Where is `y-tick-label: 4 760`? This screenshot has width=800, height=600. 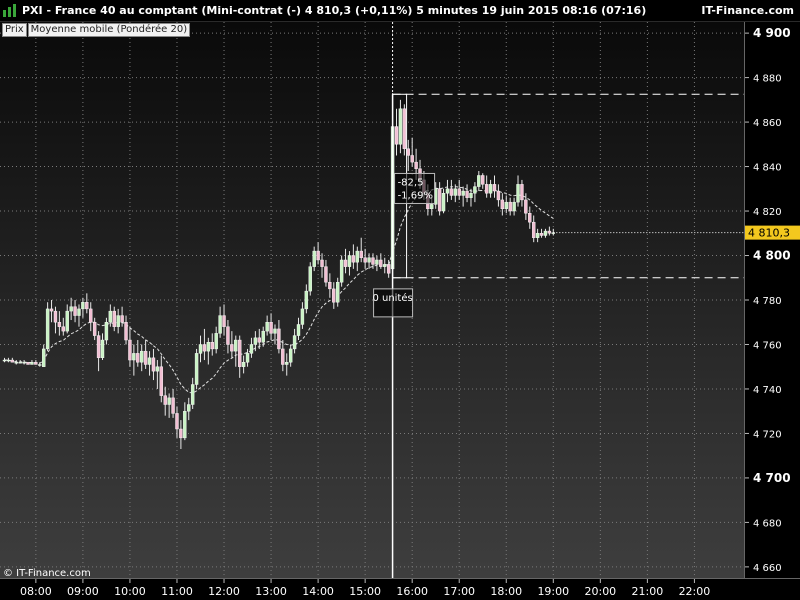 y-tick-label: 4 760 is located at coordinates (767, 345).